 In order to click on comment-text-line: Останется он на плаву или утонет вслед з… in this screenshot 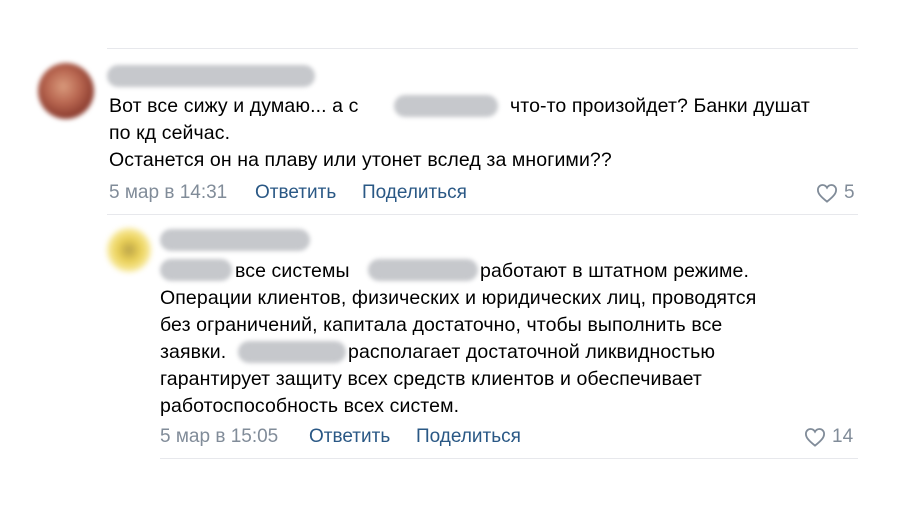, I will do `click(360, 160)`.